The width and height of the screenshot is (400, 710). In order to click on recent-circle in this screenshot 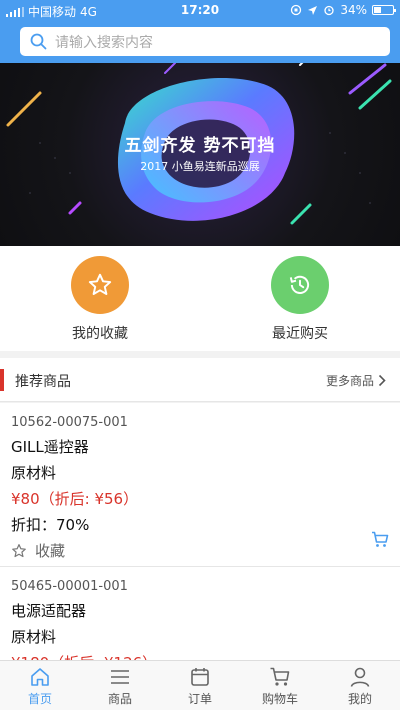, I will do `click(300, 285)`.